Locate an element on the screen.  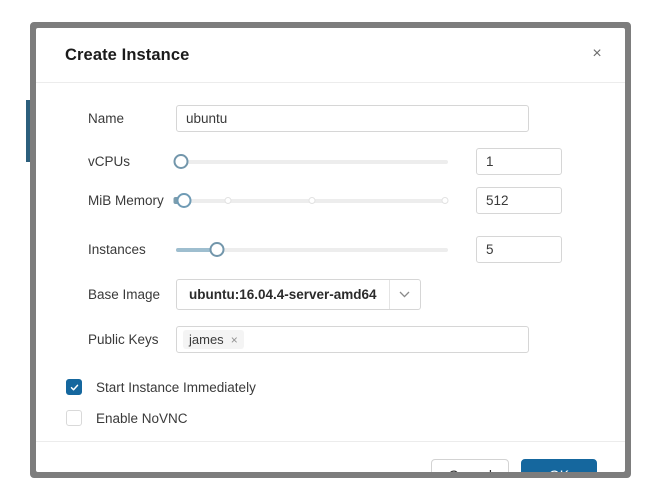
cancel-button: Cancel is located at coordinates (470, 465).